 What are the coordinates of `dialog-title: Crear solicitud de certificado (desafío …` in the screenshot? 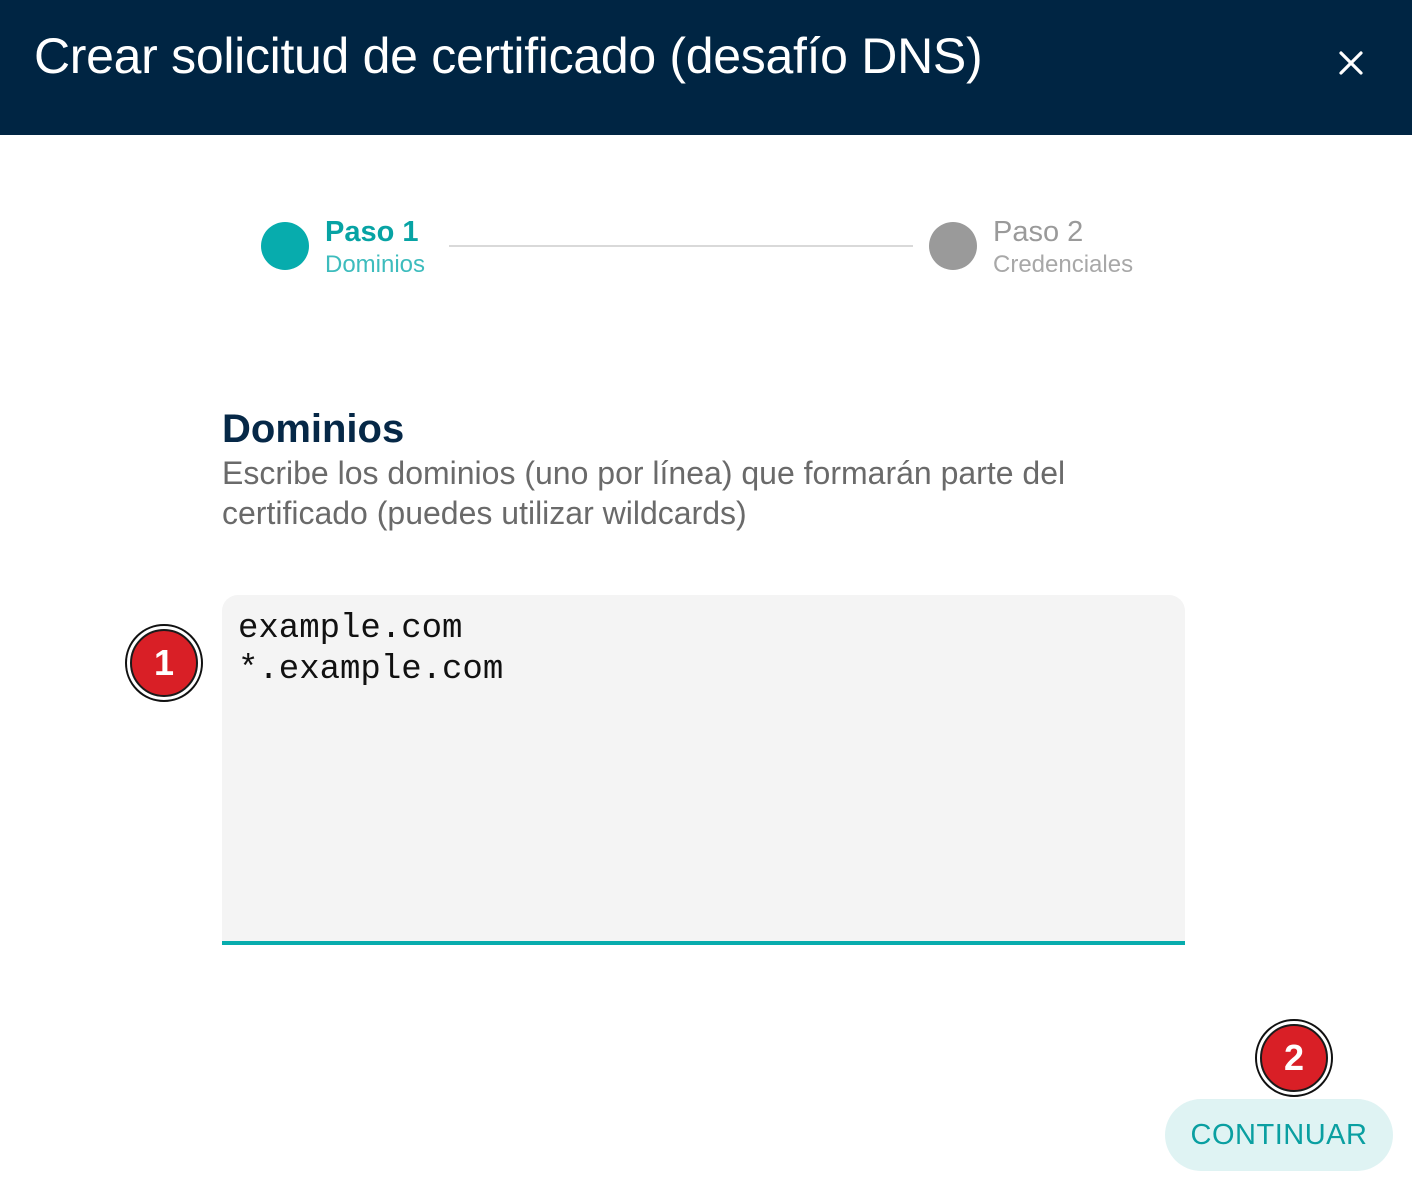 It's located at (508, 56).